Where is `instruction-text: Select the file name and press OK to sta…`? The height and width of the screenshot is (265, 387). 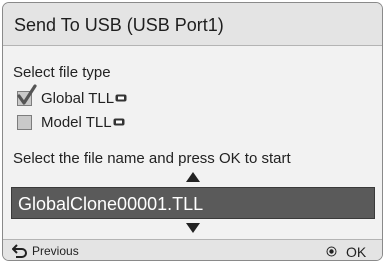
instruction-text: Select the file name and press OK to sta… is located at coordinates (152, 158).